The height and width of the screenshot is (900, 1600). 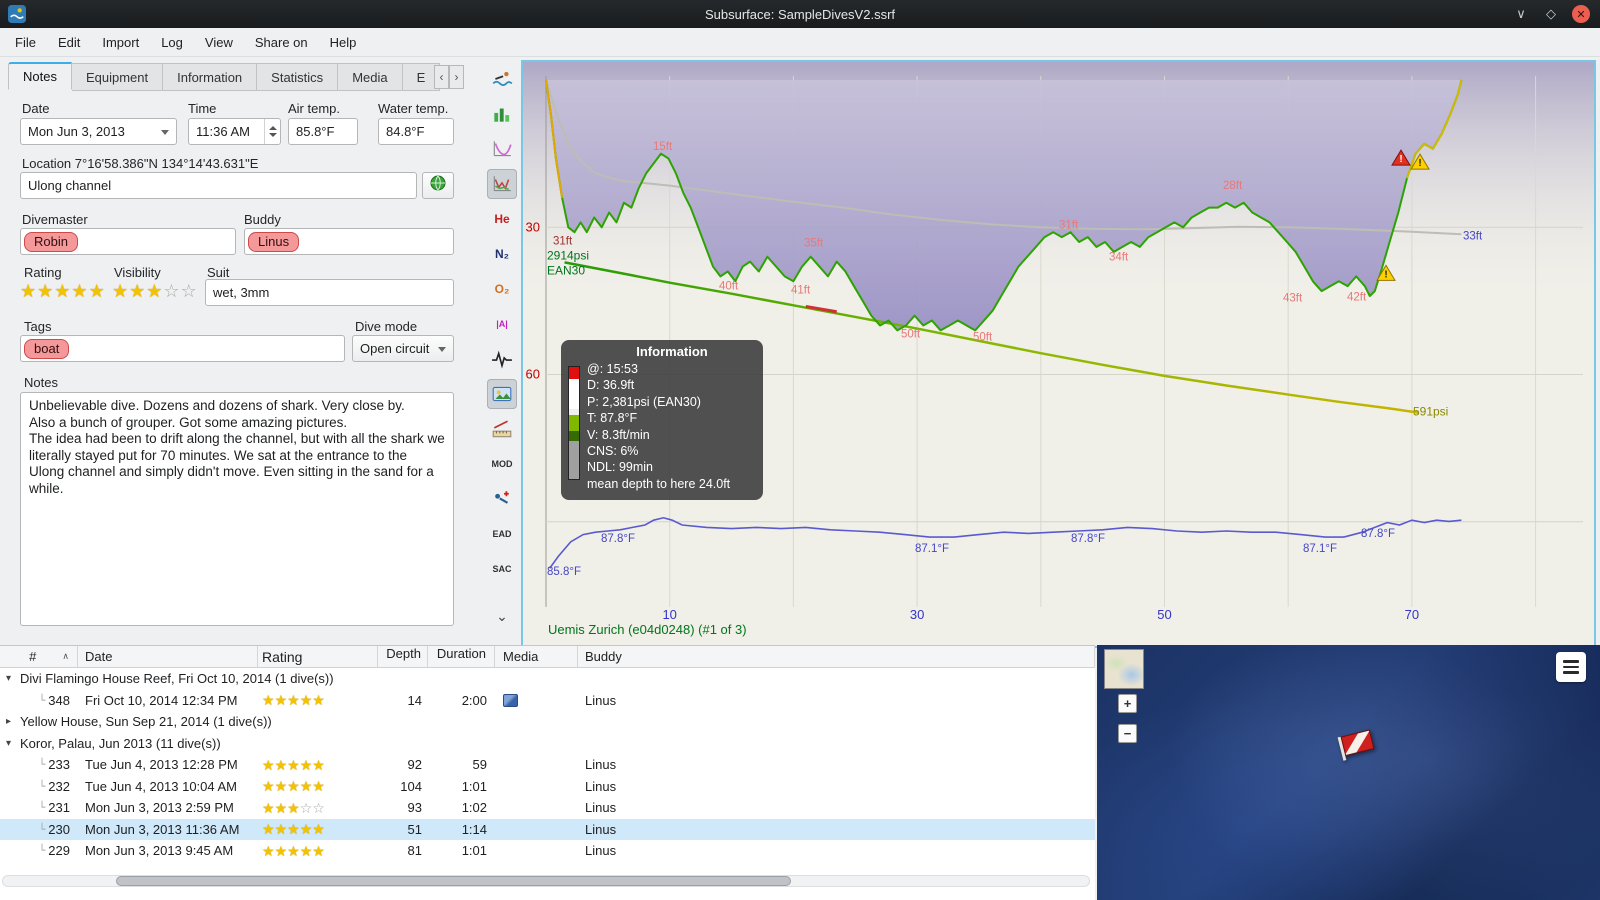 What do you see at coordinates (836, 656) in the screenshot?
I see `column-header-buddy: Buddy` at bounding box center [836, 656].